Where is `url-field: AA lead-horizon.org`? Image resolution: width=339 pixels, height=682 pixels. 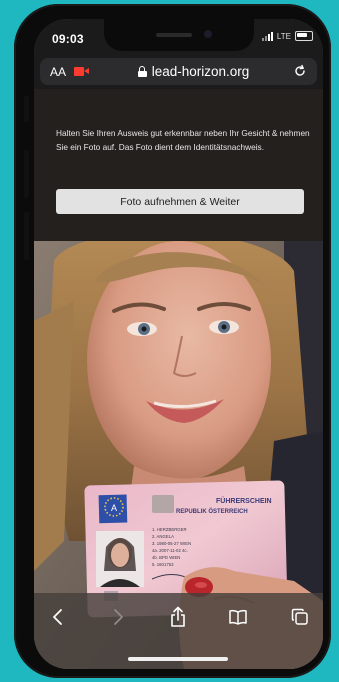
url-field: AA lead-horizon.org is located at coordinates (178, 71).